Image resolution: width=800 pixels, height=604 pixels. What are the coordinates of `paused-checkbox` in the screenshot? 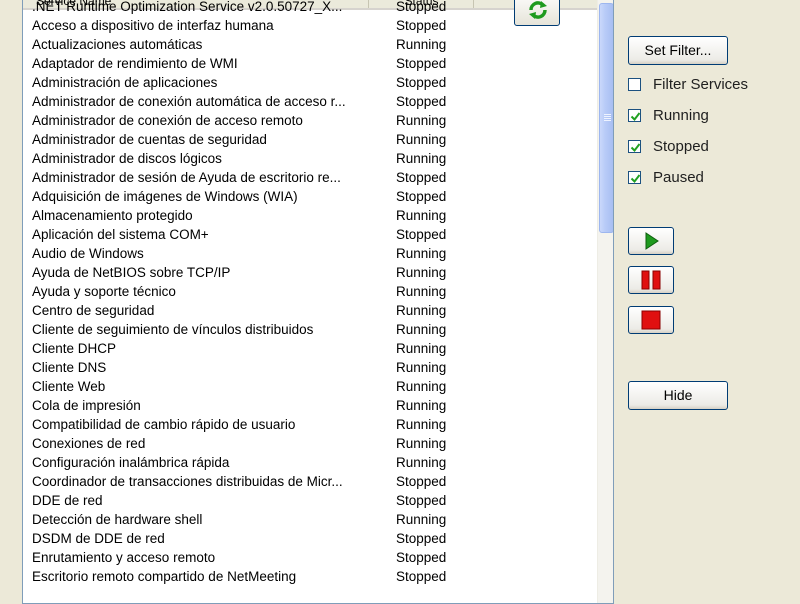 It's located at (634, 177).